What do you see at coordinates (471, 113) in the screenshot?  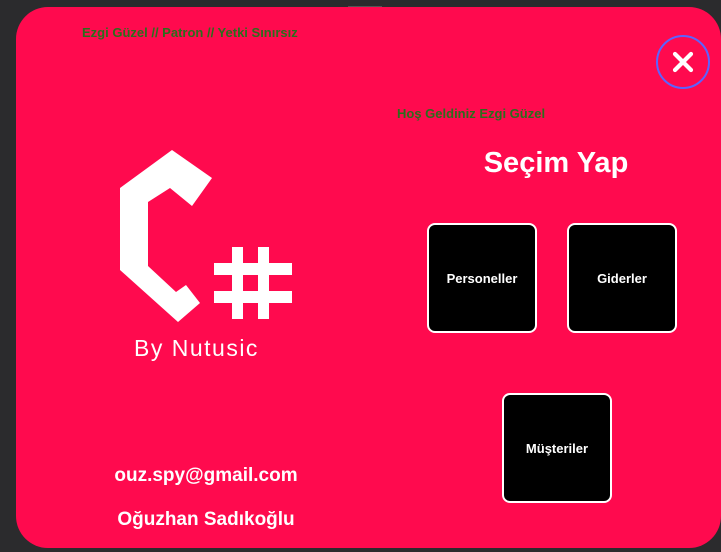 I see `welcome-message: Hoş Geldiniz Ezgi Güzel` at bounding box center [471, 113].